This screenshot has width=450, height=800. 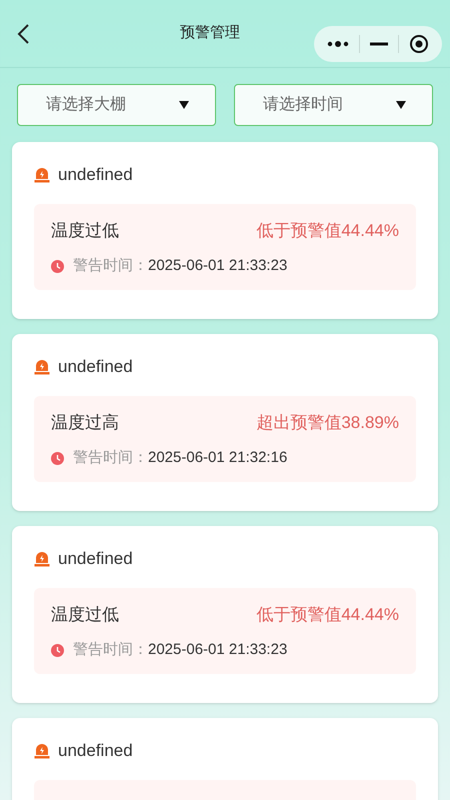 I want to click on close-icon, so click(x=419, y=44).